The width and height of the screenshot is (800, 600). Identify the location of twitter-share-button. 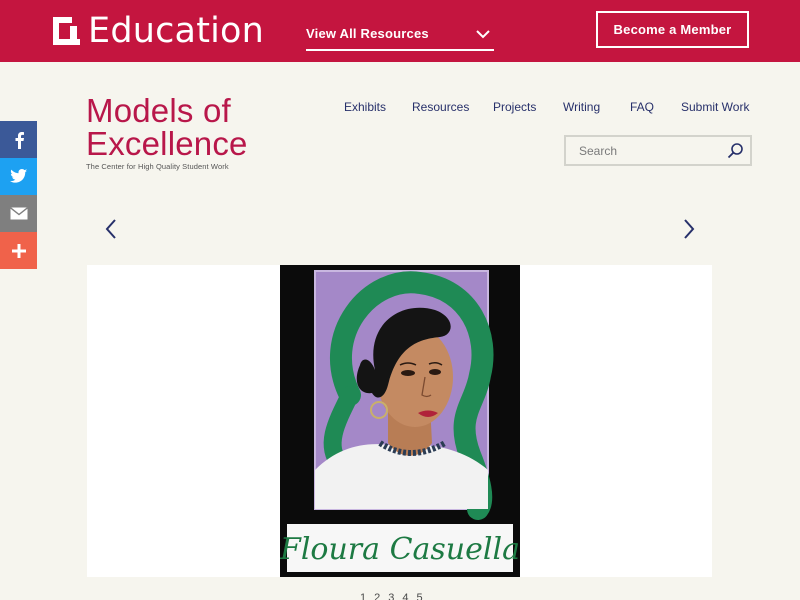
(18, 176).